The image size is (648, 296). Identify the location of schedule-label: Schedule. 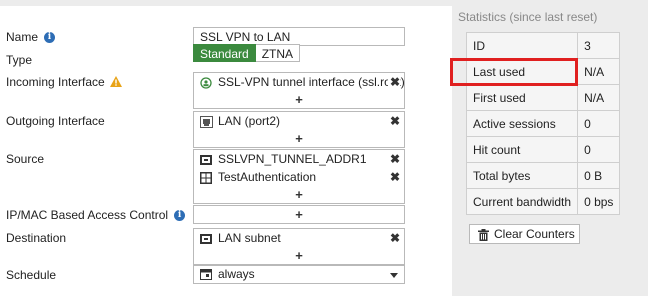
(31, 275).